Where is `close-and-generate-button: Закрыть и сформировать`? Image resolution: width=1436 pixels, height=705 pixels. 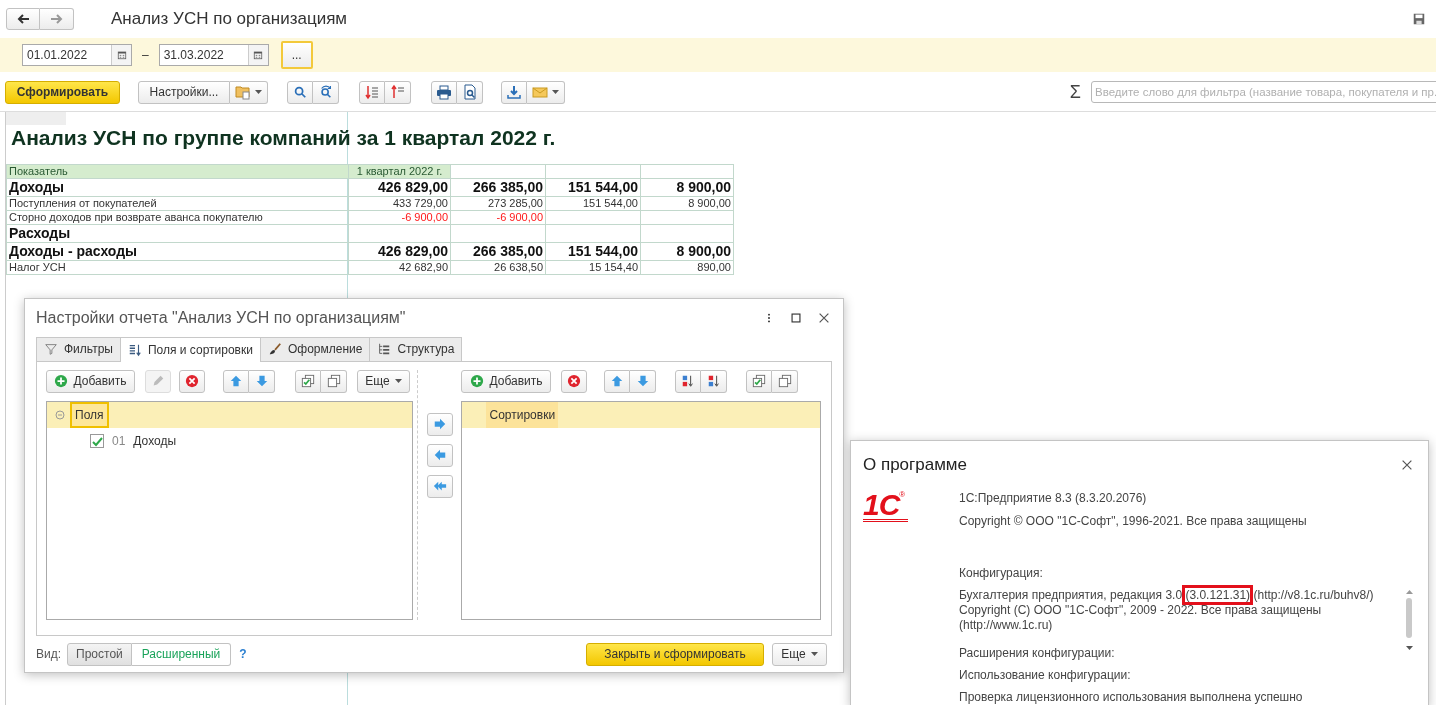
close-and-generate-button: Закрыть и сформировать is located at coordinates (675, 654).